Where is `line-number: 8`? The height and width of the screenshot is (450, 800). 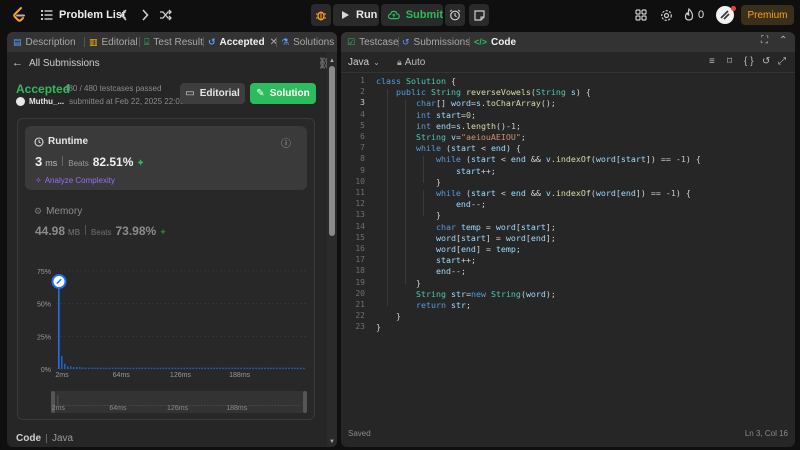
line-number: 8 is located at coordinates (362, 159).